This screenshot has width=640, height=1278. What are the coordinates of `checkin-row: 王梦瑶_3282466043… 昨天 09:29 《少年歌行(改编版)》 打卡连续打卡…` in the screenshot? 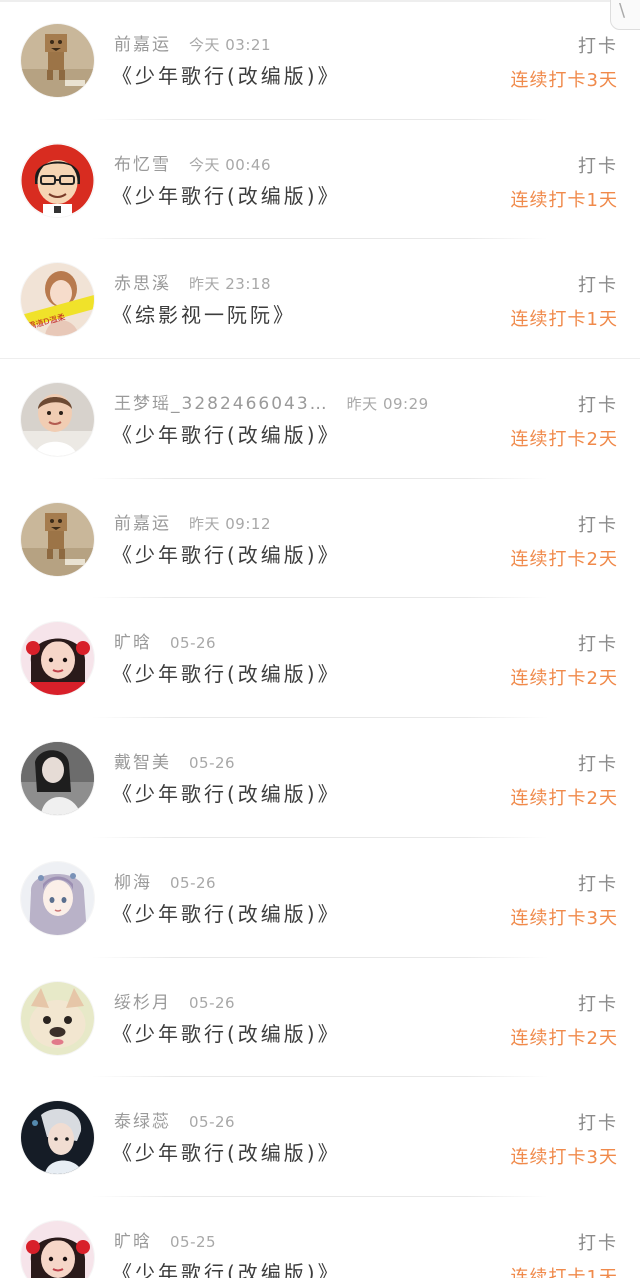 It's located at (320, 419).